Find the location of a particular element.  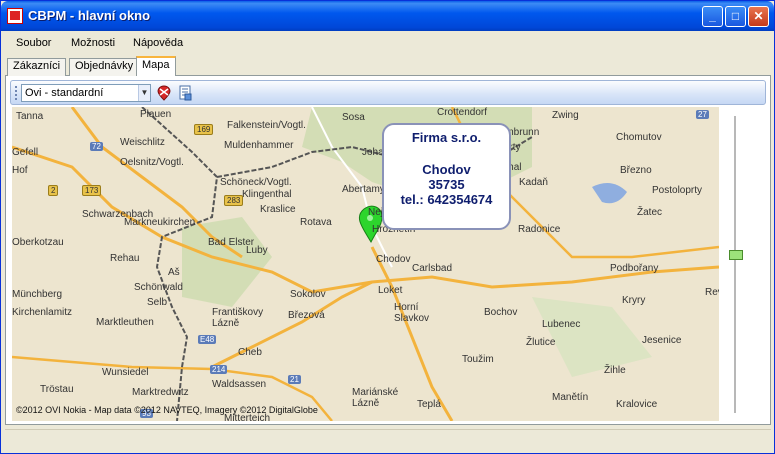

map-label: Žatec is located at coordinates (650, 212).